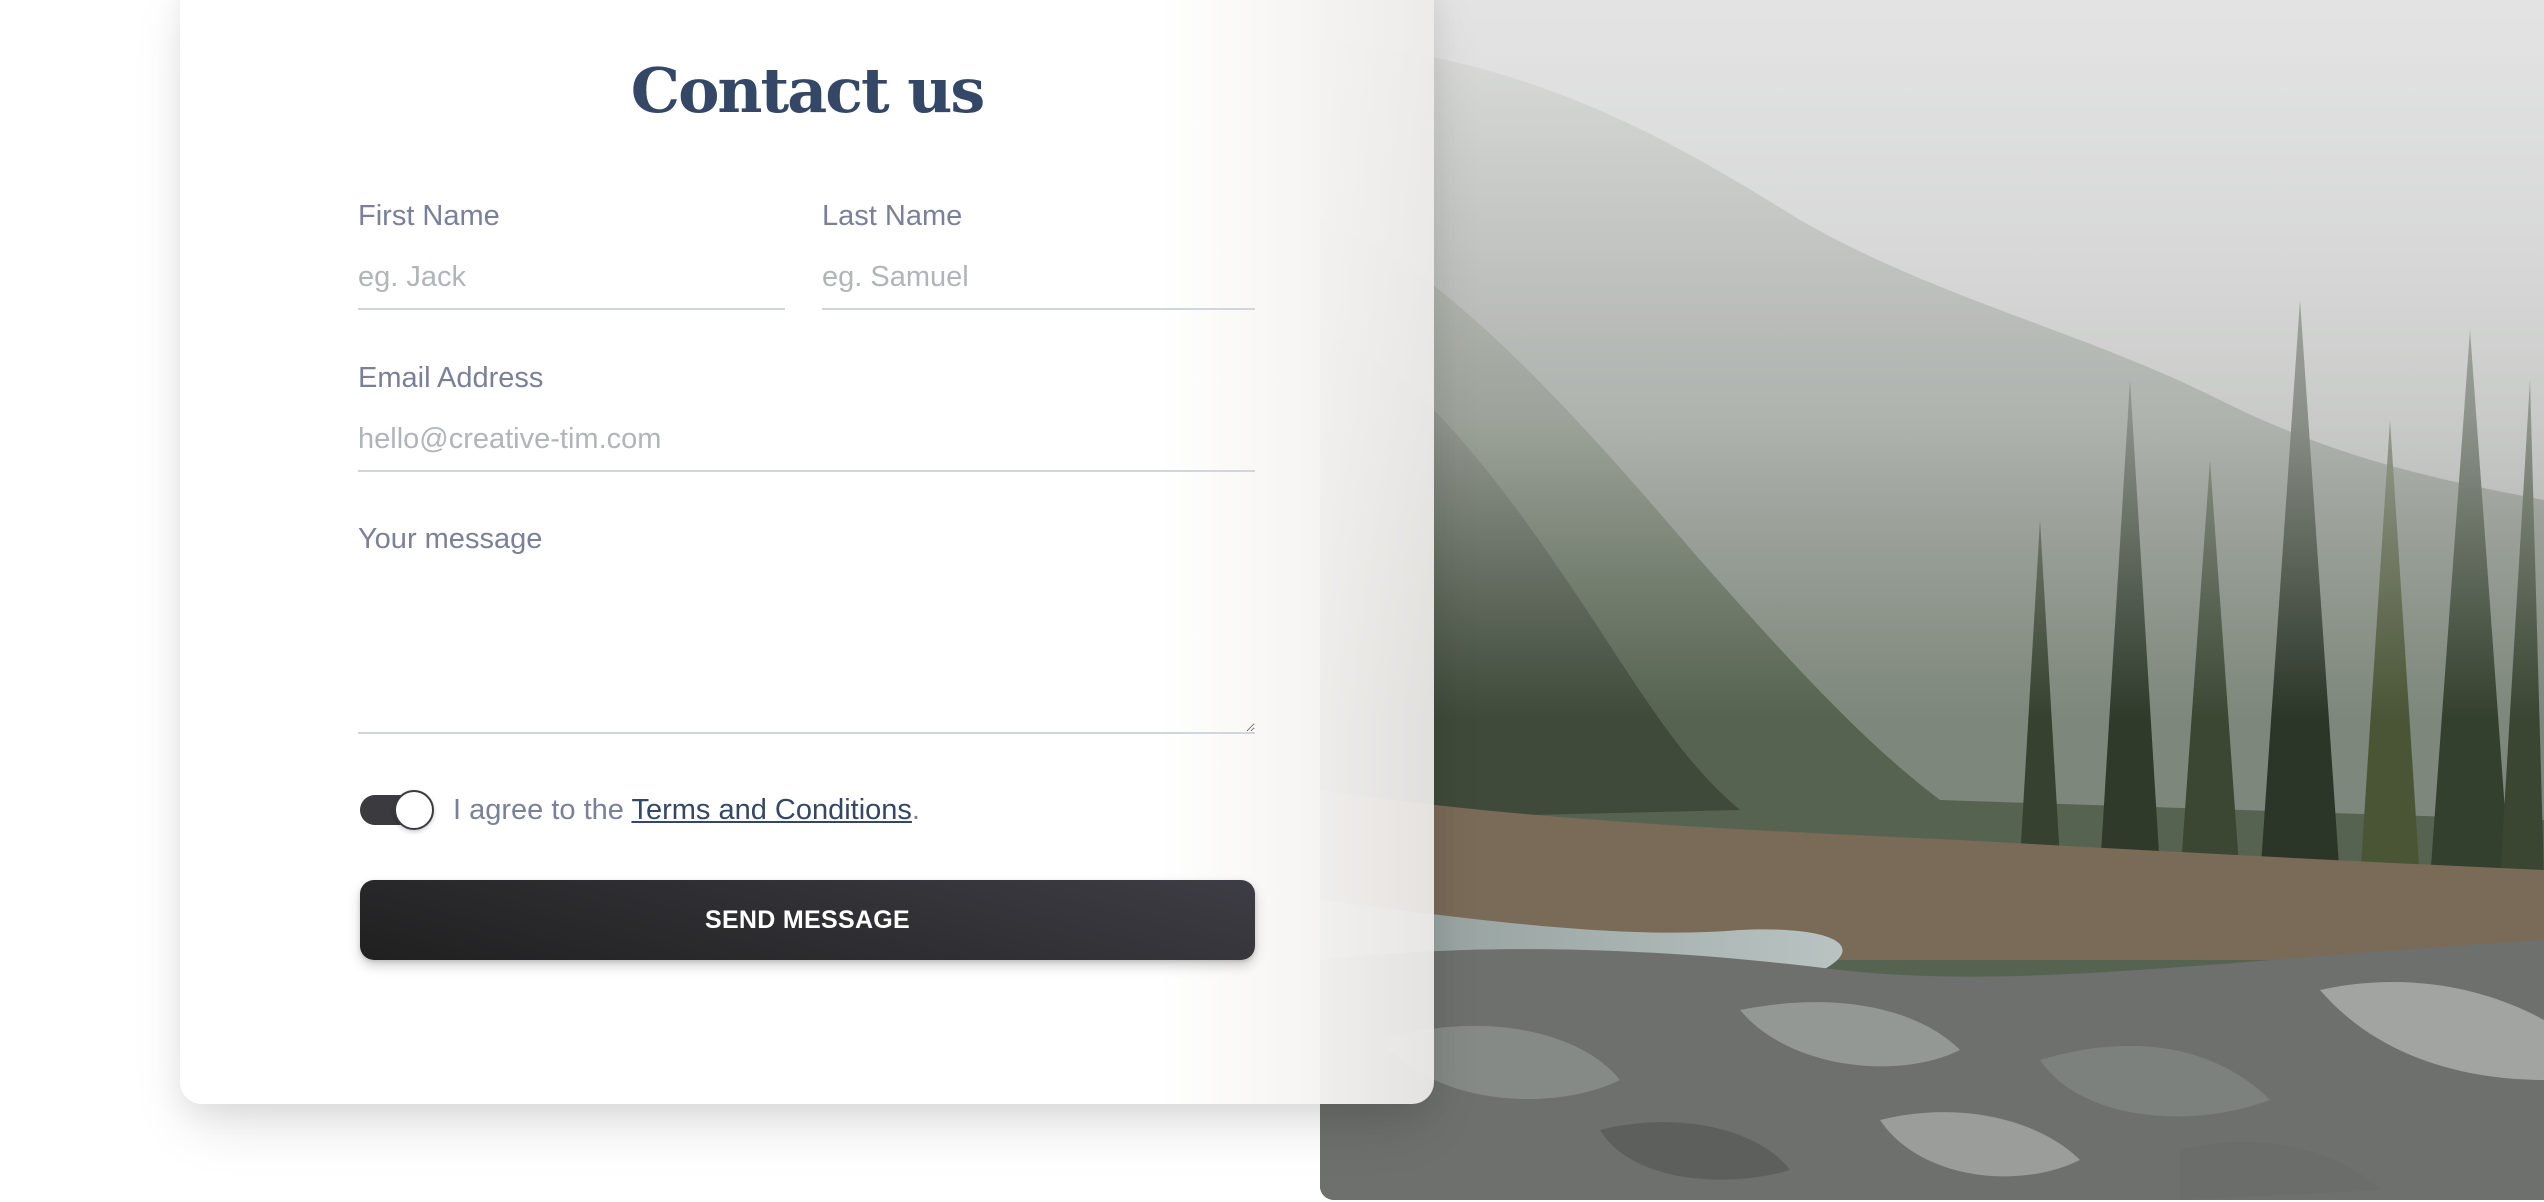 The image size is (2544, 1202). I want to click on terms-link: Terms and Conditions, so click(771, 810).